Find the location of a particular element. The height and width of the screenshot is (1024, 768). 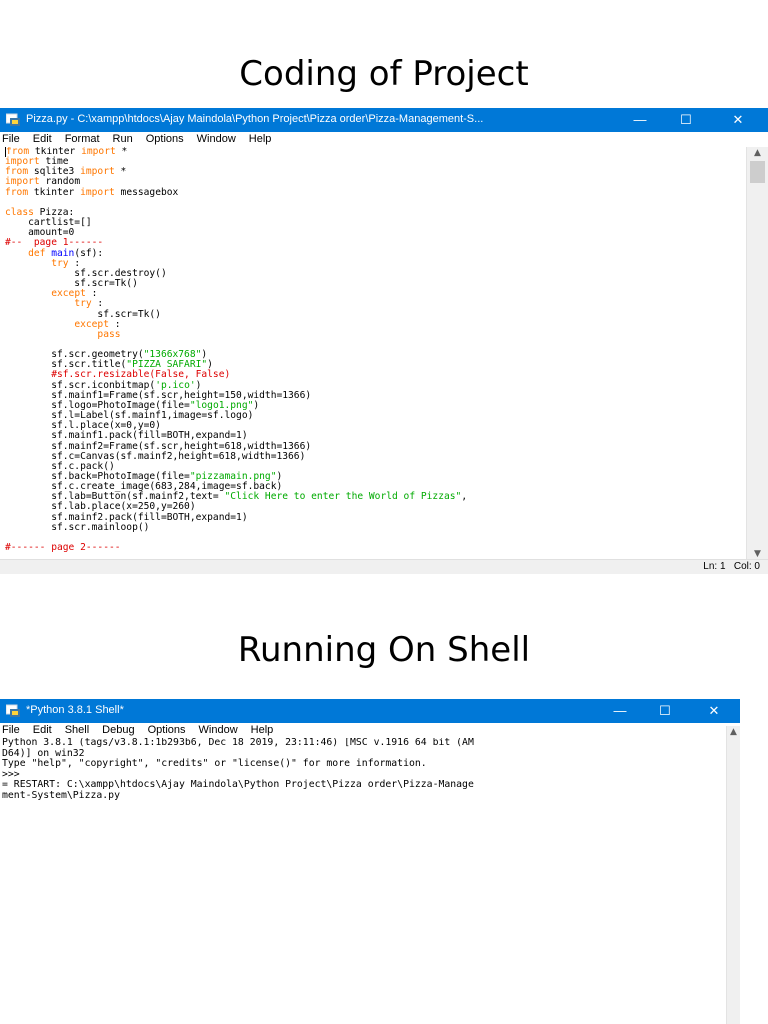

shell-menu-help: Help is located at coordinates (262, 730).